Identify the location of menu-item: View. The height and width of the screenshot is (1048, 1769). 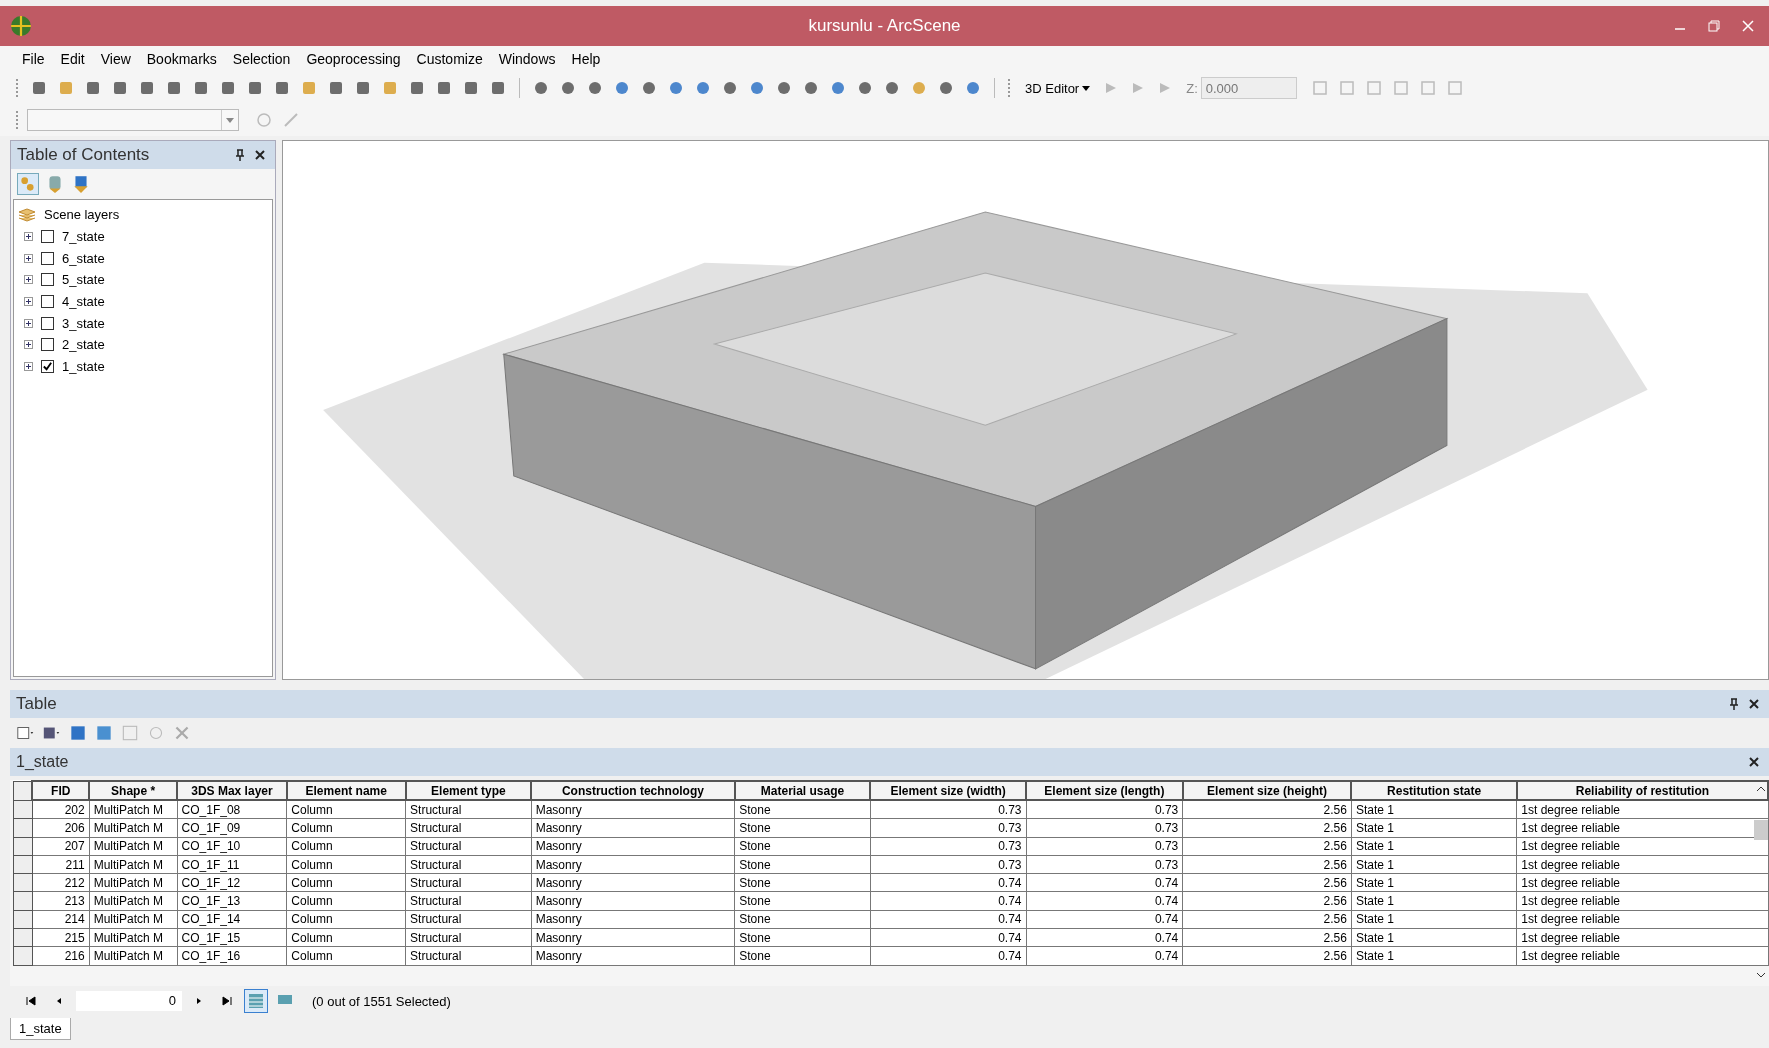
(115, 59).